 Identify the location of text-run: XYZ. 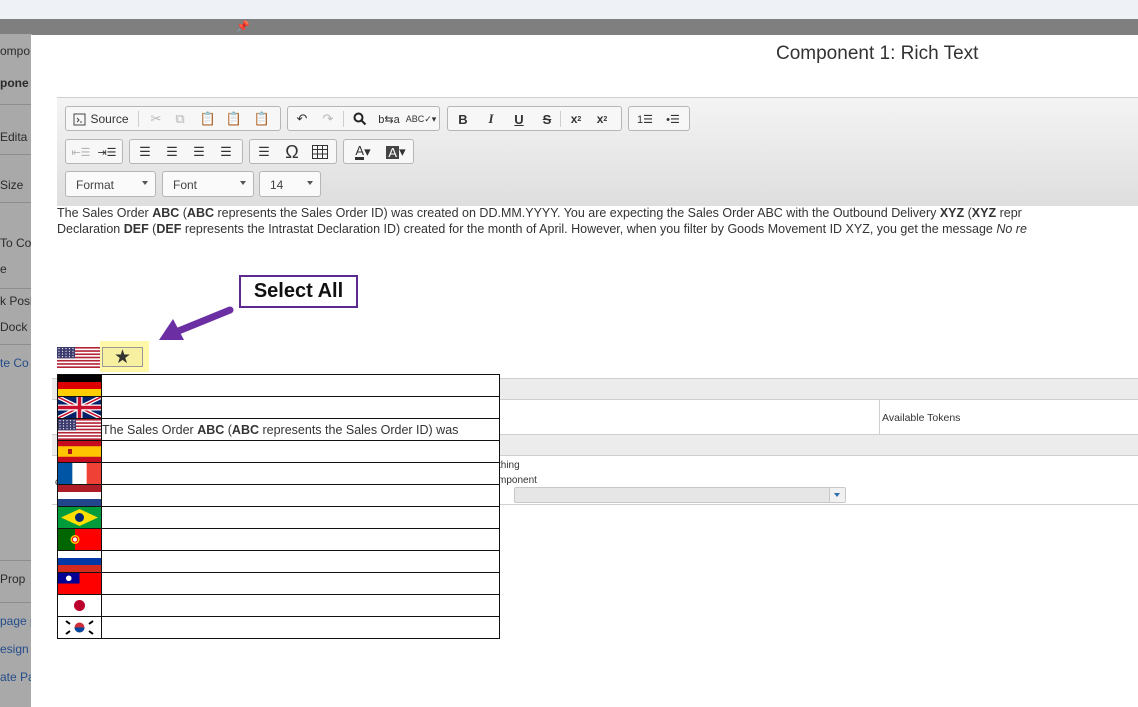
(984, 213).